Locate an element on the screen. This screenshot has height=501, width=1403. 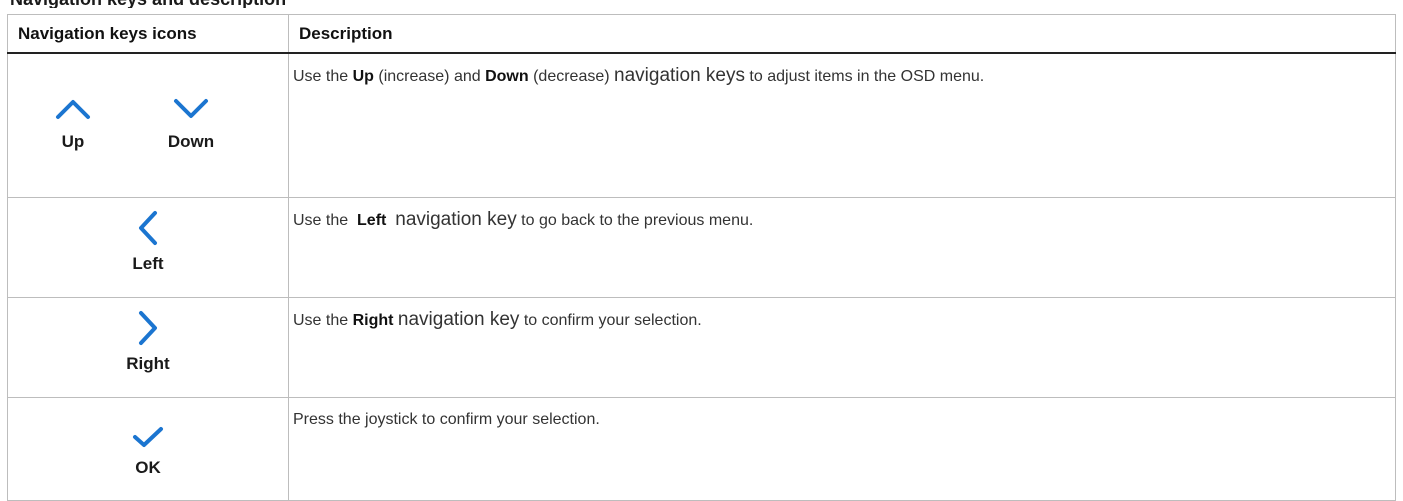
table-header-row: Navigation keys icons Description is located at coordinates (701, 34).